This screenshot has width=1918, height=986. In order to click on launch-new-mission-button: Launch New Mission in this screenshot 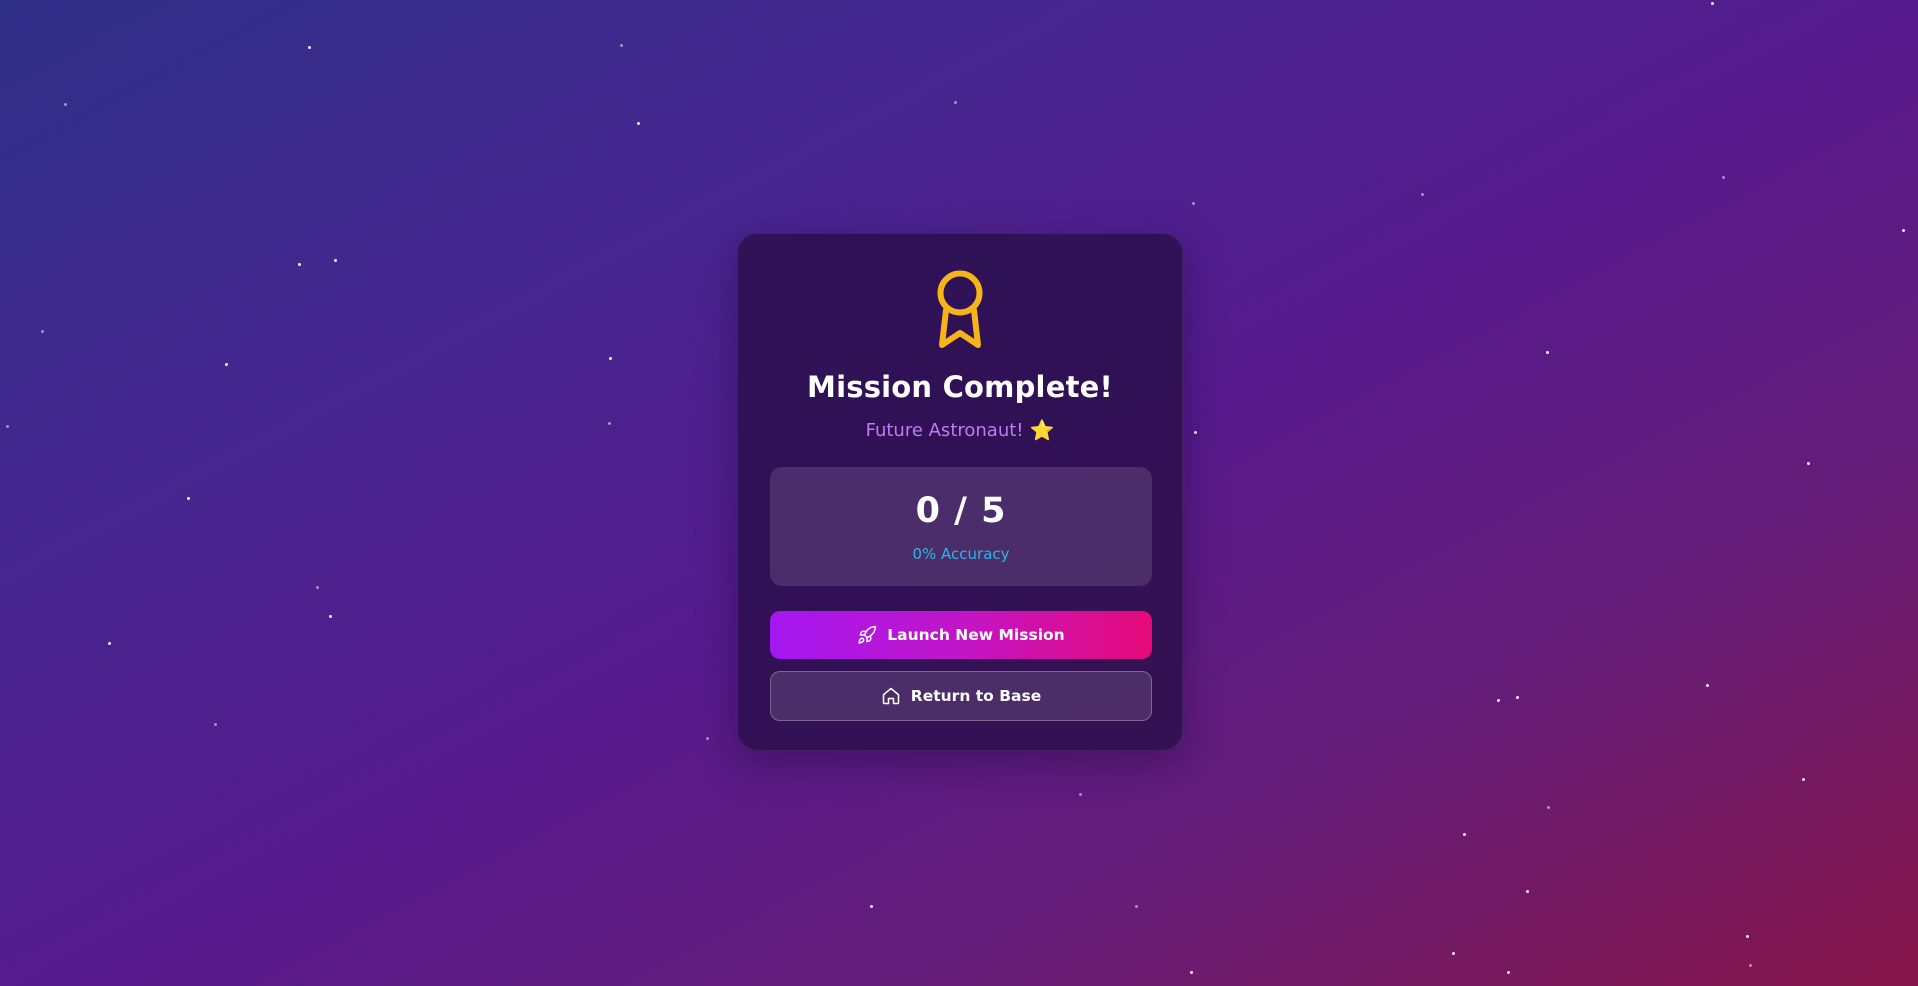, I will do `click(961, 635)`.